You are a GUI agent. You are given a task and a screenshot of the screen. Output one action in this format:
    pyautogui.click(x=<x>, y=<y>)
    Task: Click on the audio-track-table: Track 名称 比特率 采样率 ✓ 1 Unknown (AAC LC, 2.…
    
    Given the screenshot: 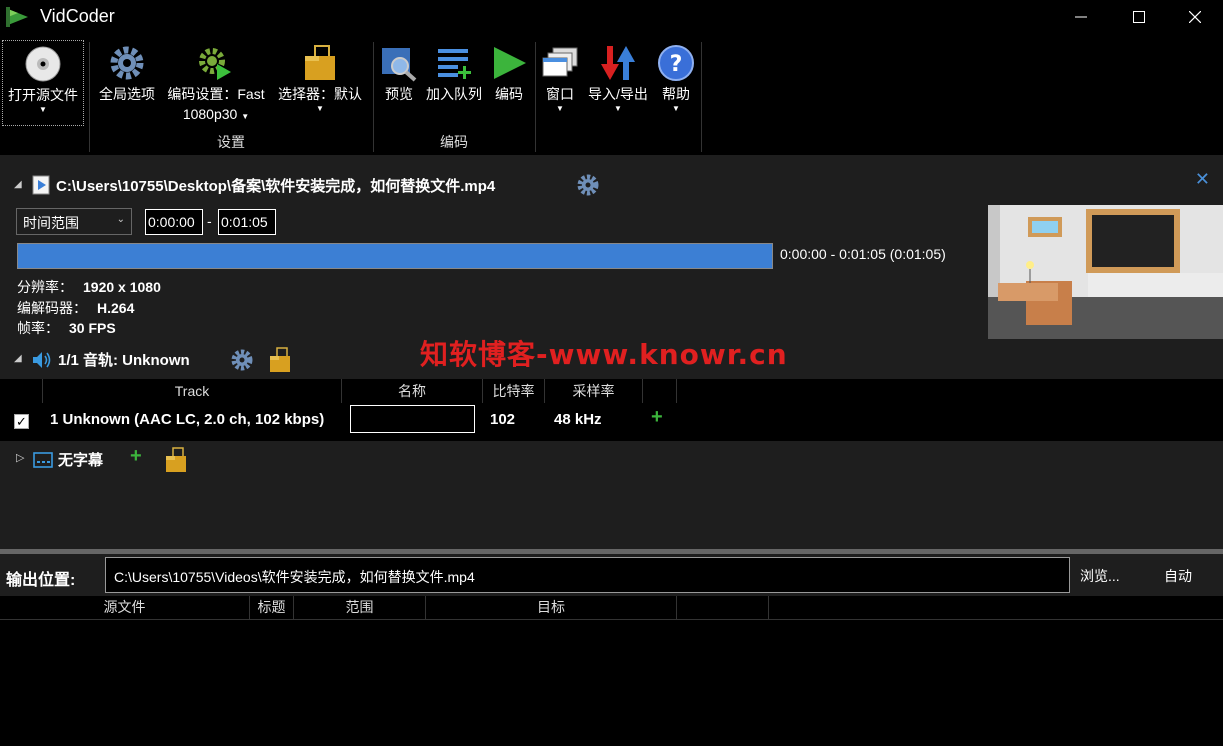 What is the action you would take?
    pyautogui.click(x=611, y=410)
    